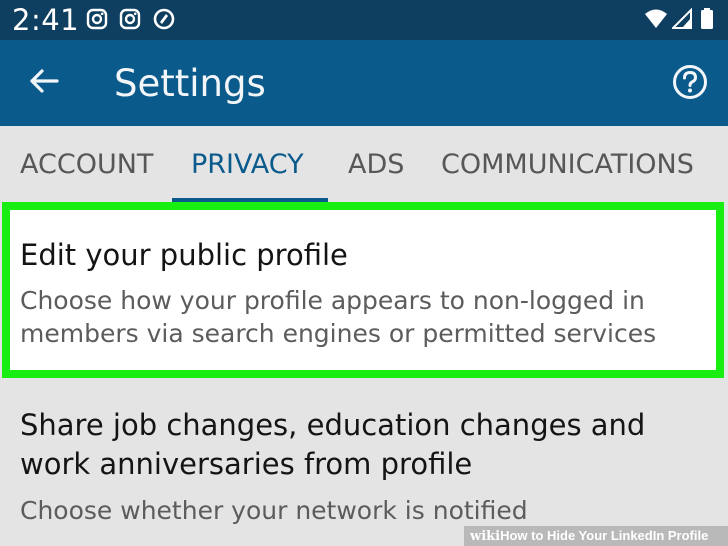 The image size is (728, 546). Describe the element at coordinates (682, 18) in the screenshot. I see `signal-icon` at that location.